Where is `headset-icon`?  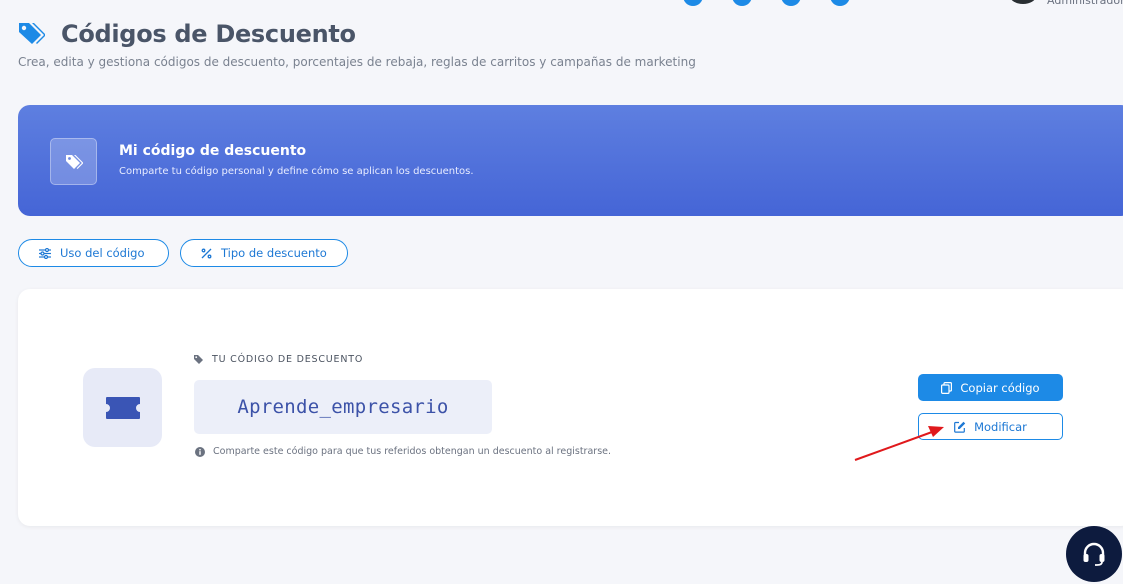
headset-icon is located at coordinates (1094, 554).